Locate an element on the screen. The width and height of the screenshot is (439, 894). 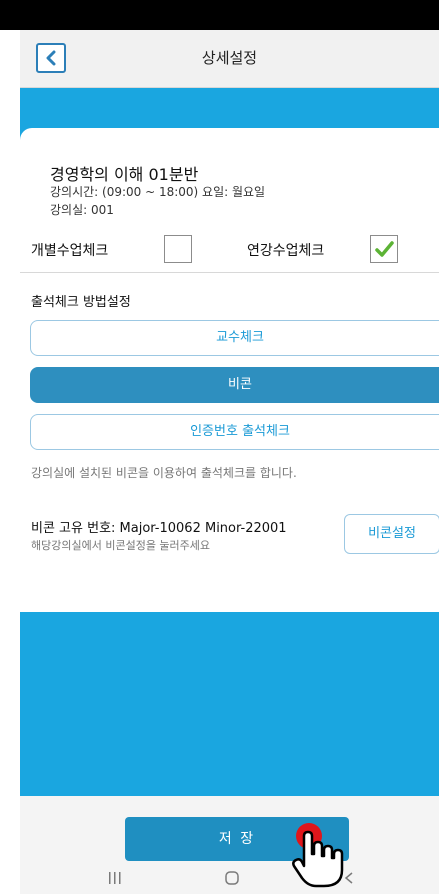
individual-check-checkbox is located at coordinates (178, 249).